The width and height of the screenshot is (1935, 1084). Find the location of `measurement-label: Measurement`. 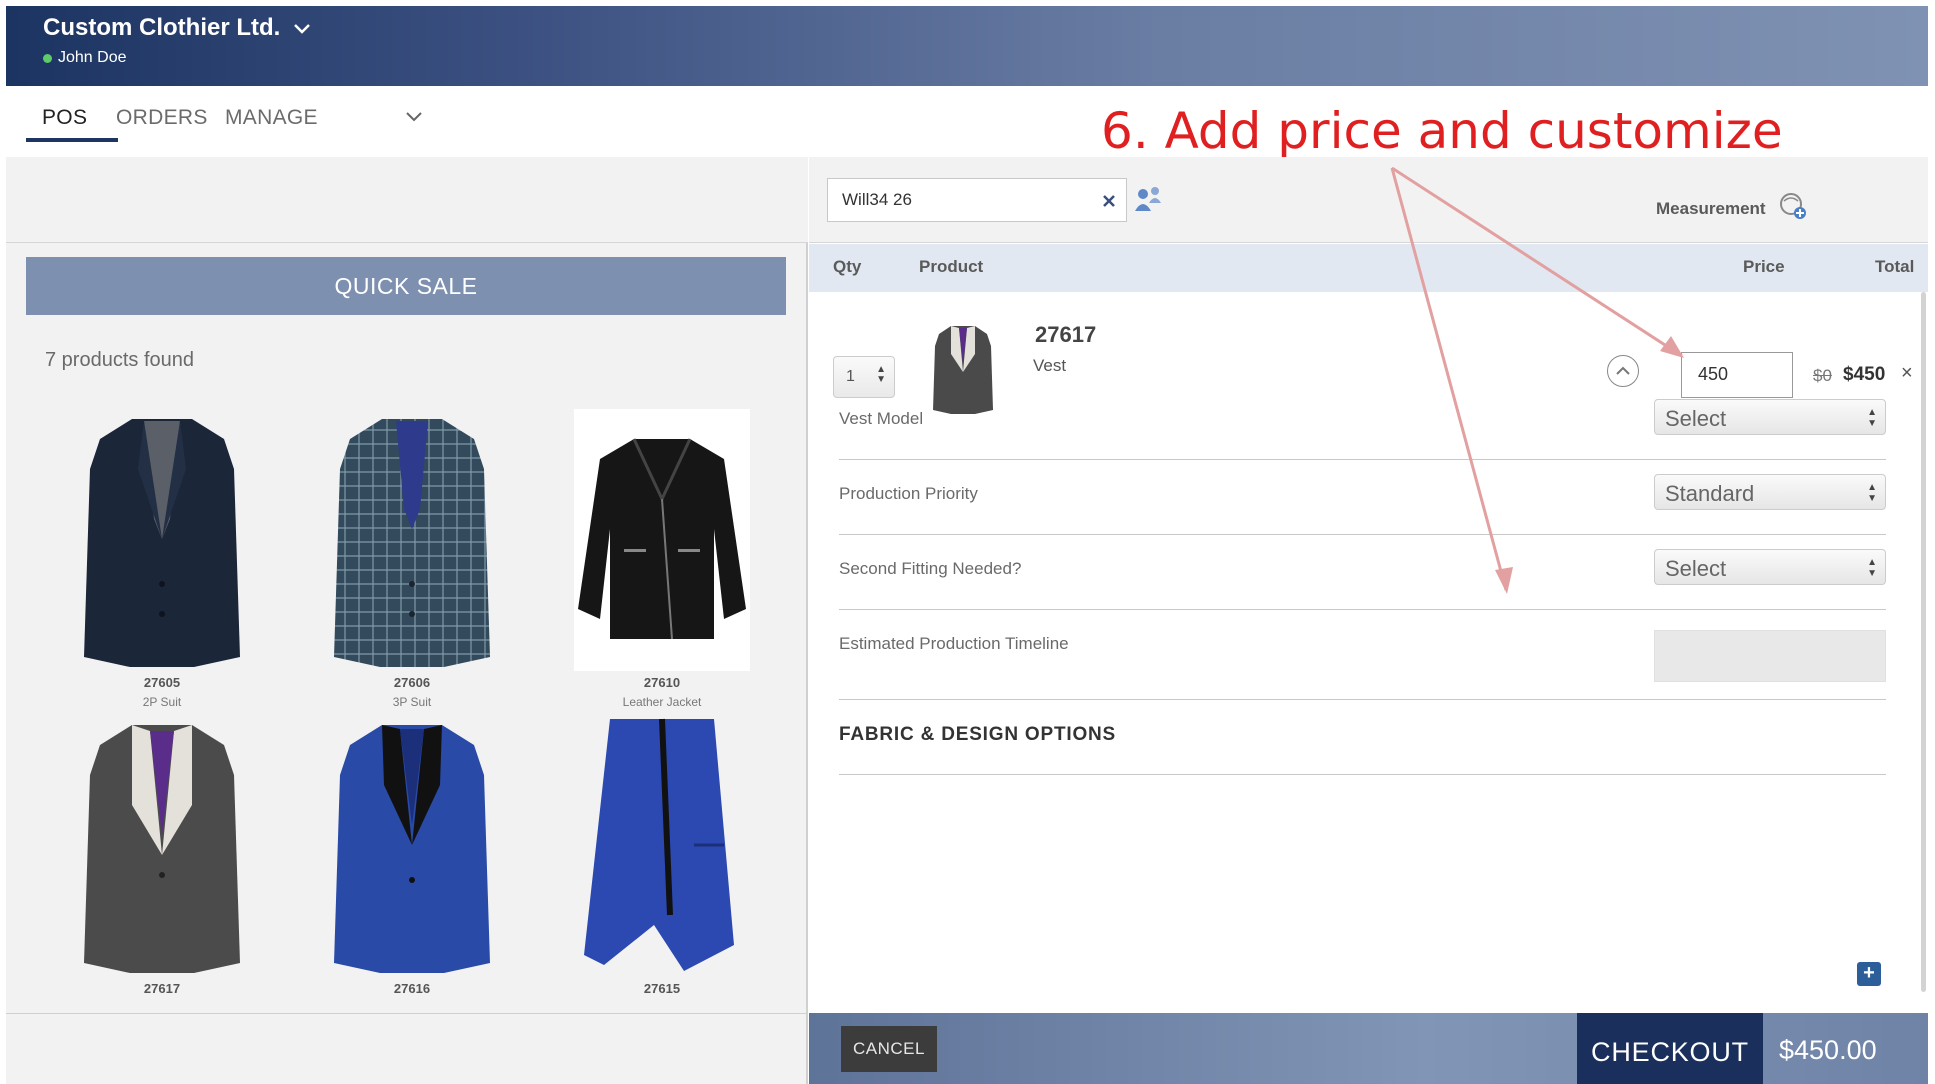

measurement-label: Measurement is located at coordinates (1711, 208).